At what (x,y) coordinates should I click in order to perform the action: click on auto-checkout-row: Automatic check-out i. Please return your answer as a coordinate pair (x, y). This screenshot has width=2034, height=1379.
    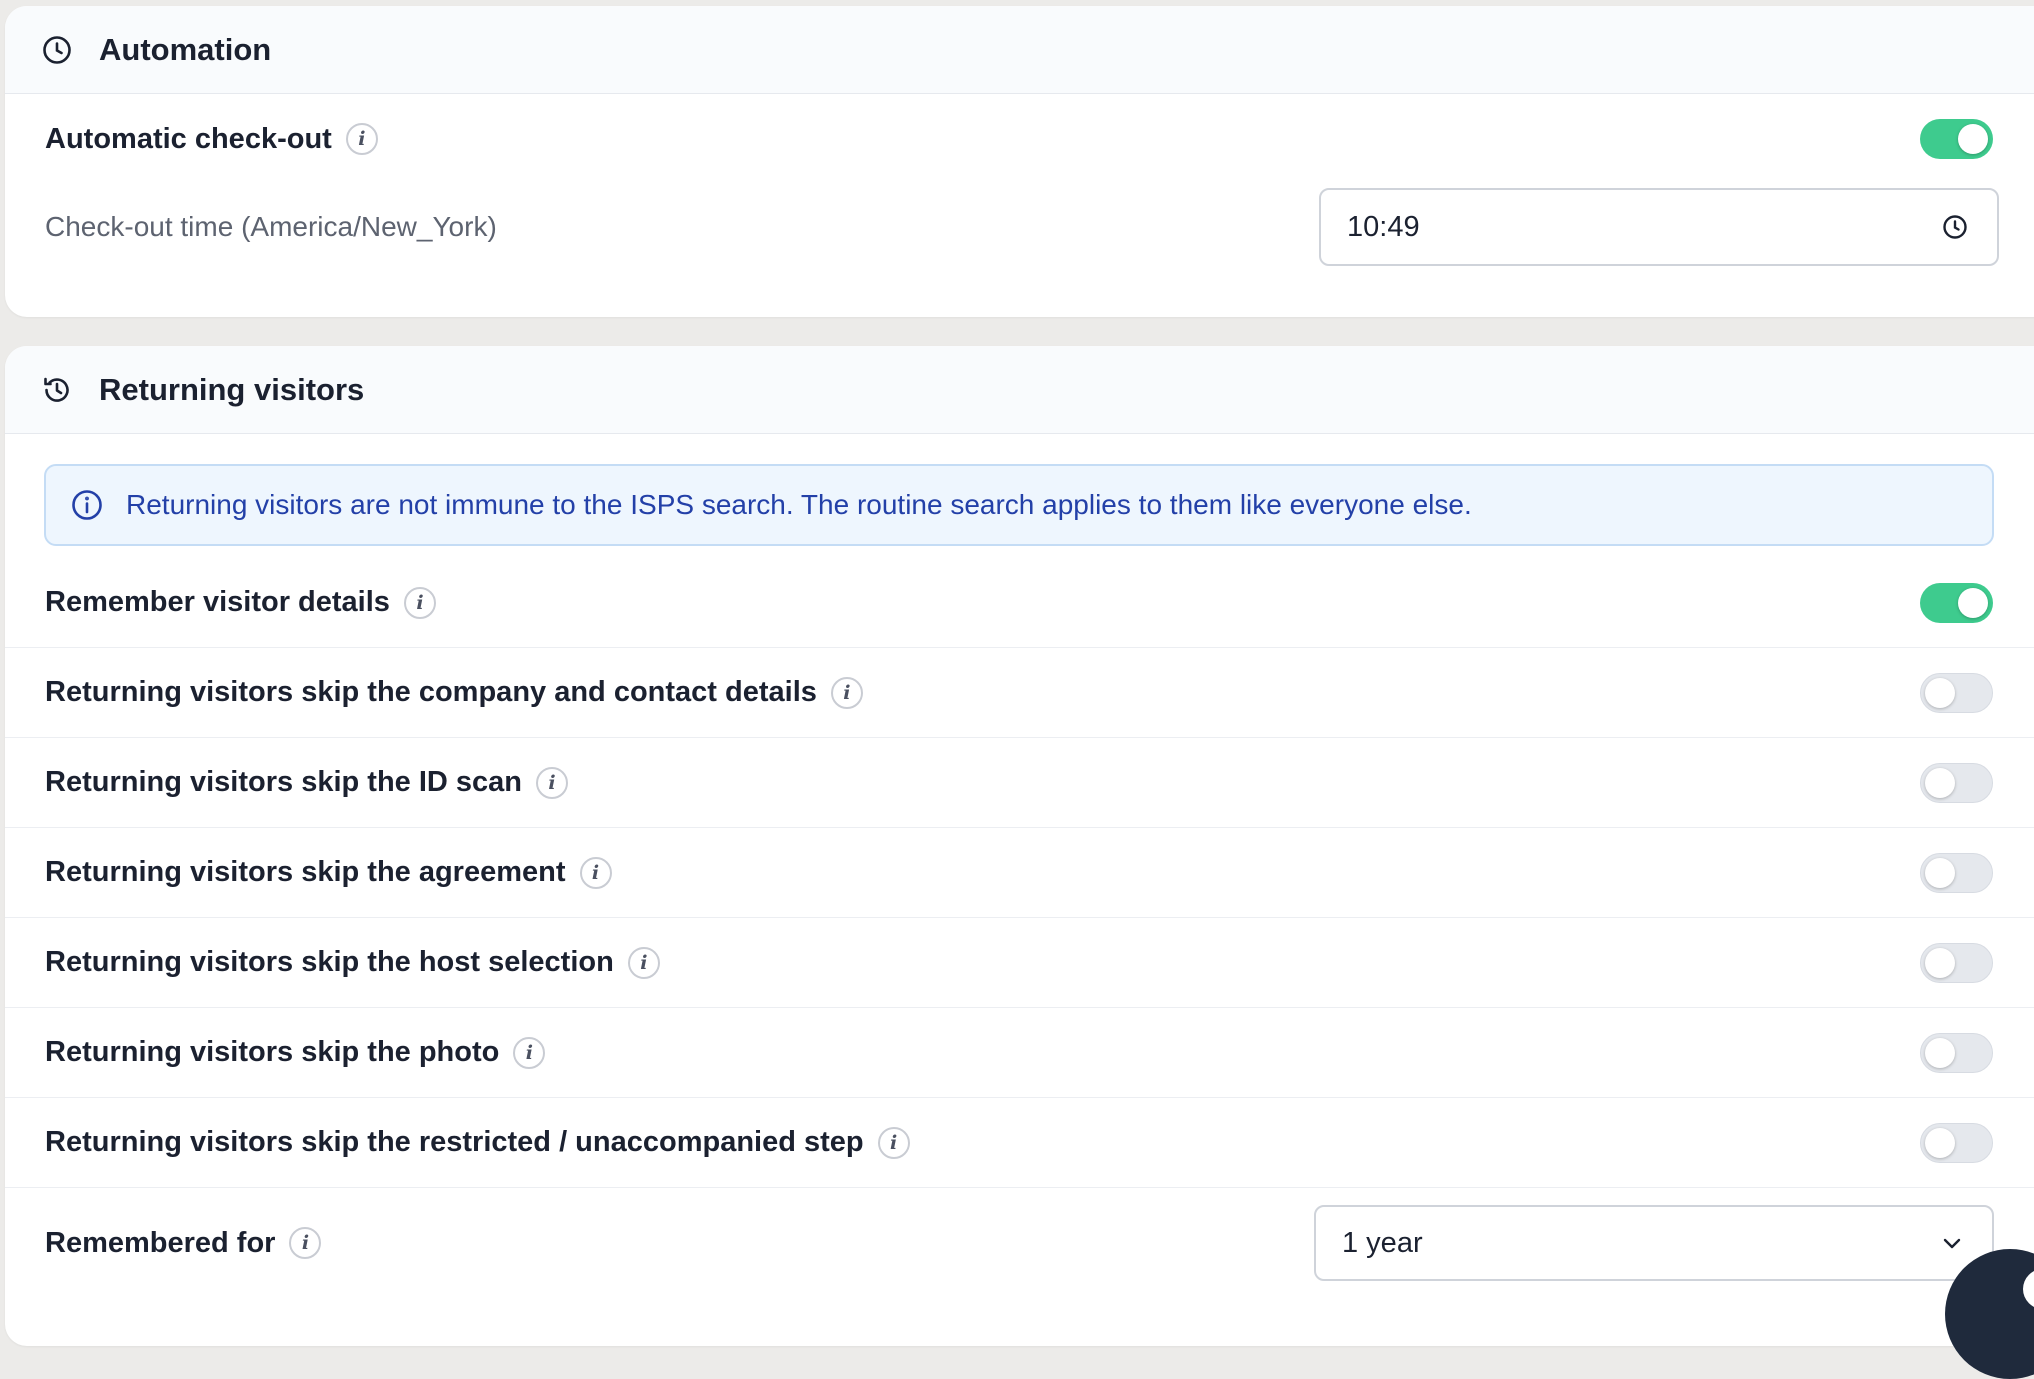
    Looking at the image, I should click on (1019, 139).